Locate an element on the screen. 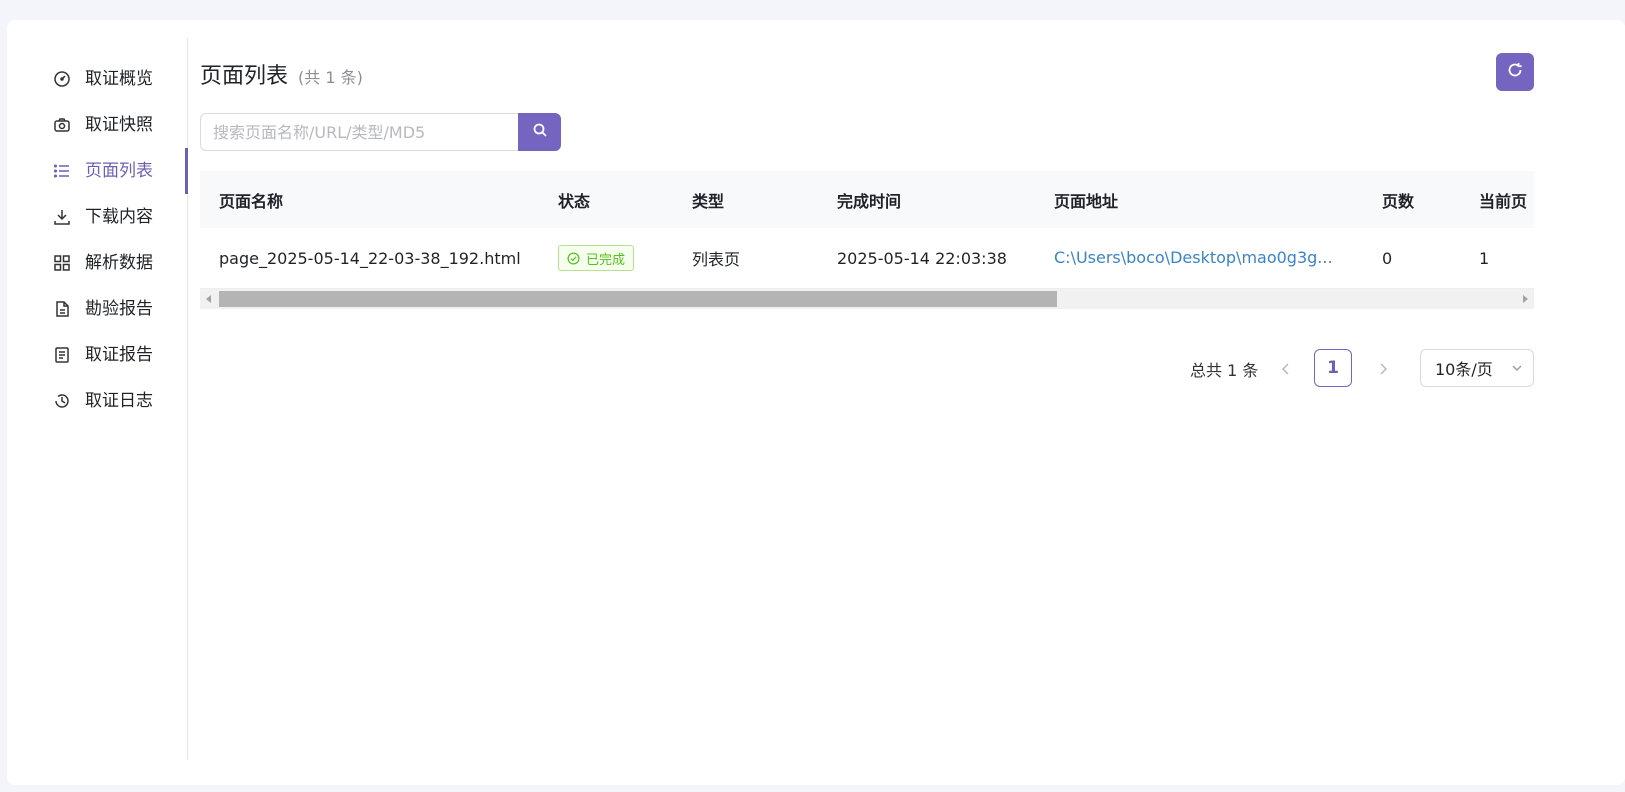 The width and height of the screenshot is (1625, 792). check-circle-icon is located at coordinates (573, 258).